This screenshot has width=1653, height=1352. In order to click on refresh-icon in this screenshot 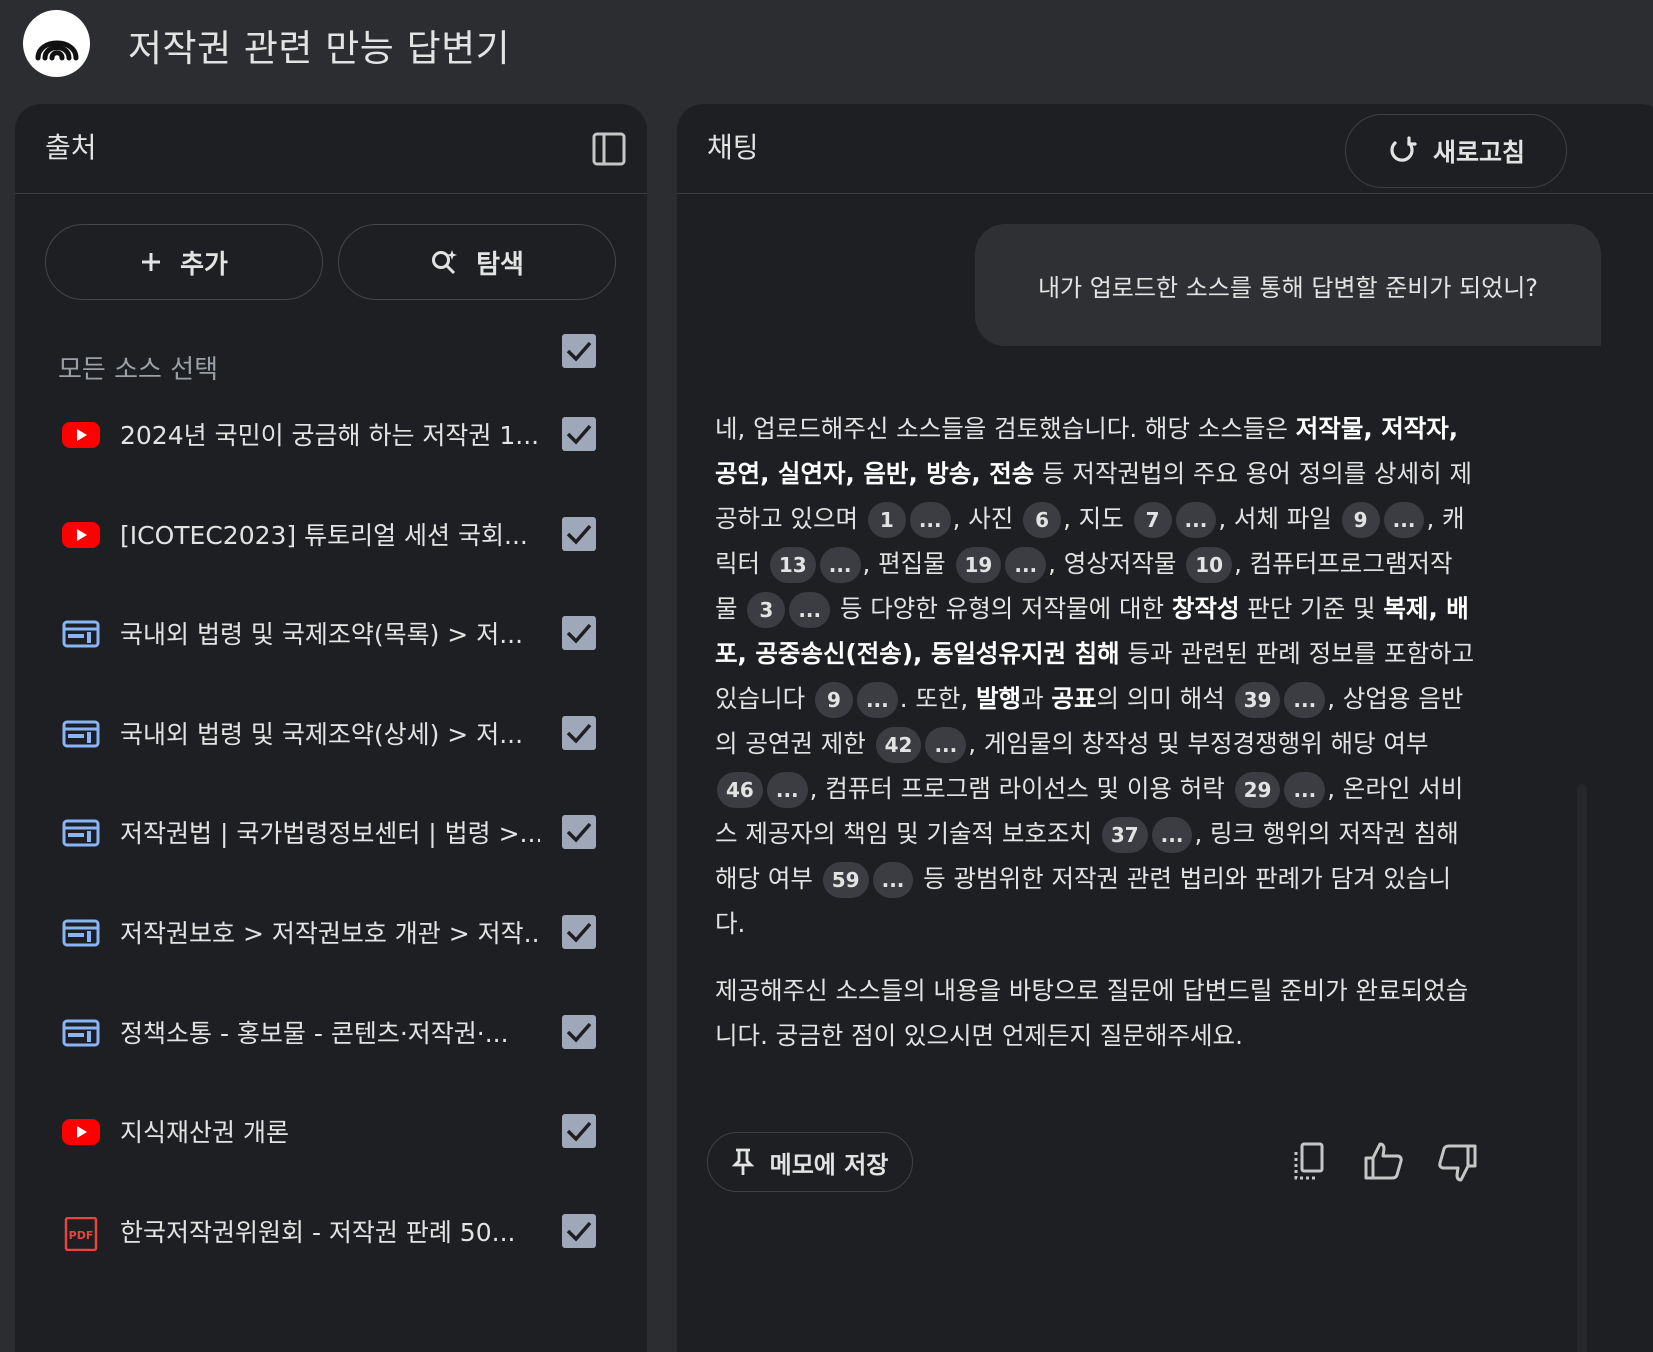, I will do `click(1403, 149)`.